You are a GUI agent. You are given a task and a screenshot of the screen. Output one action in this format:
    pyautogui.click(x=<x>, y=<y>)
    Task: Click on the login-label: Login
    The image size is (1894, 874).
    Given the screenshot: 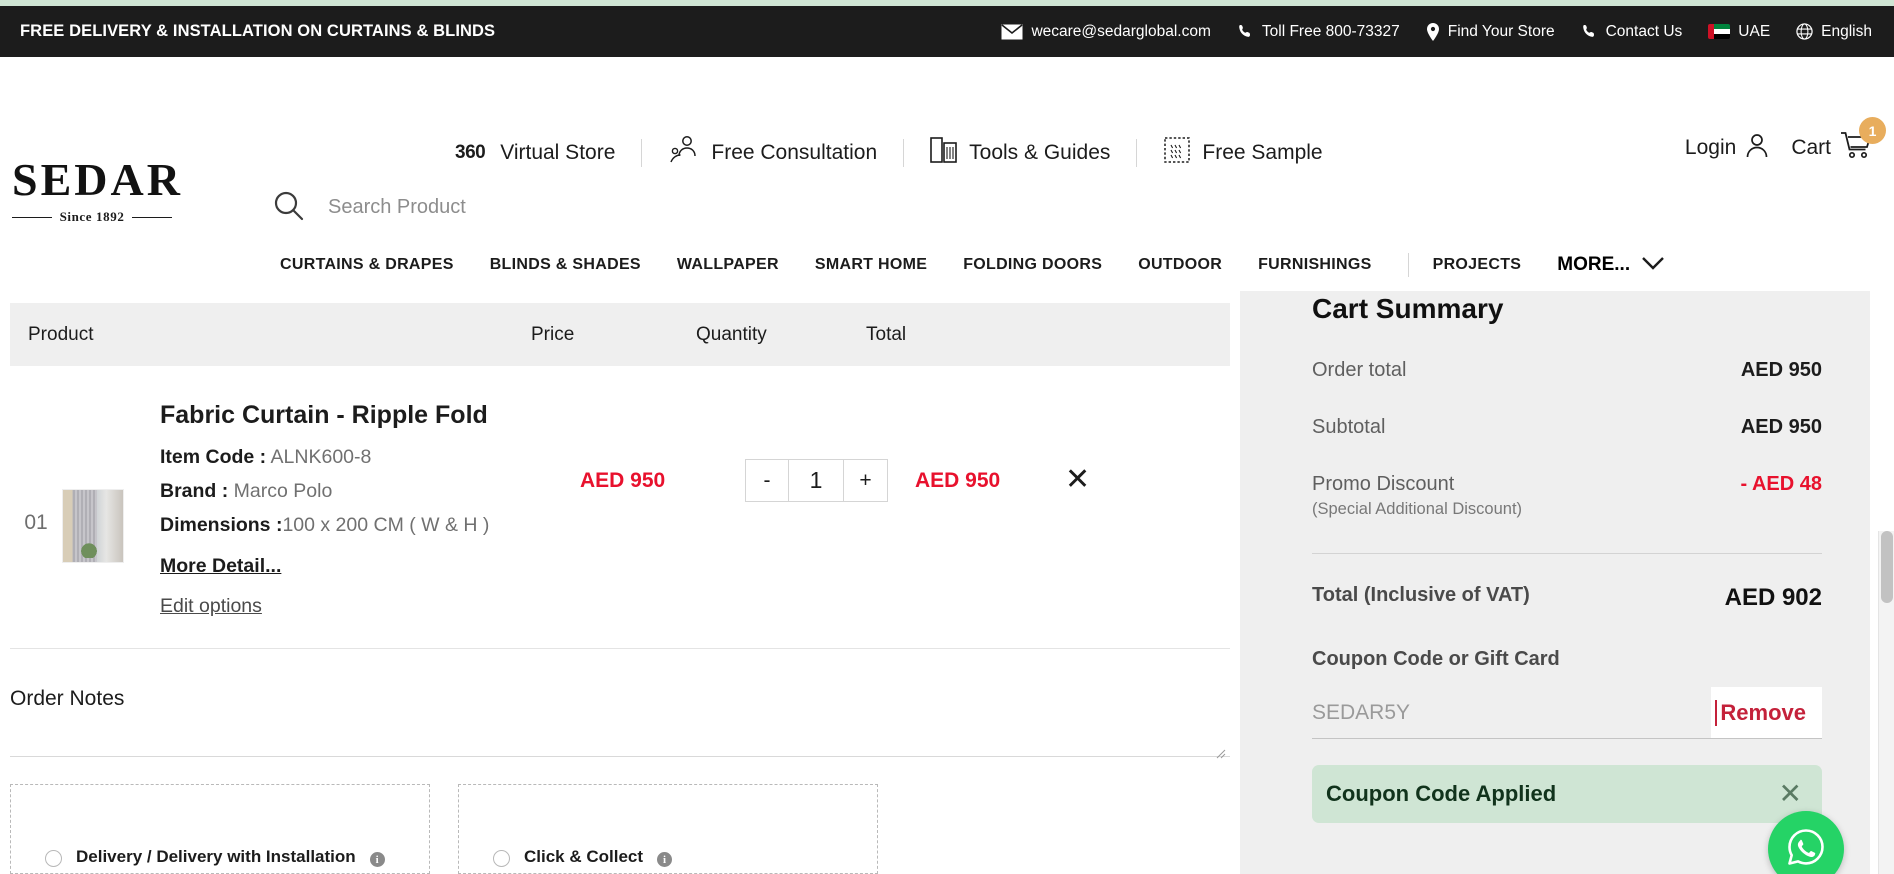 What is the action you would take?
    pyautogui.click(x=1710, y=147)
    